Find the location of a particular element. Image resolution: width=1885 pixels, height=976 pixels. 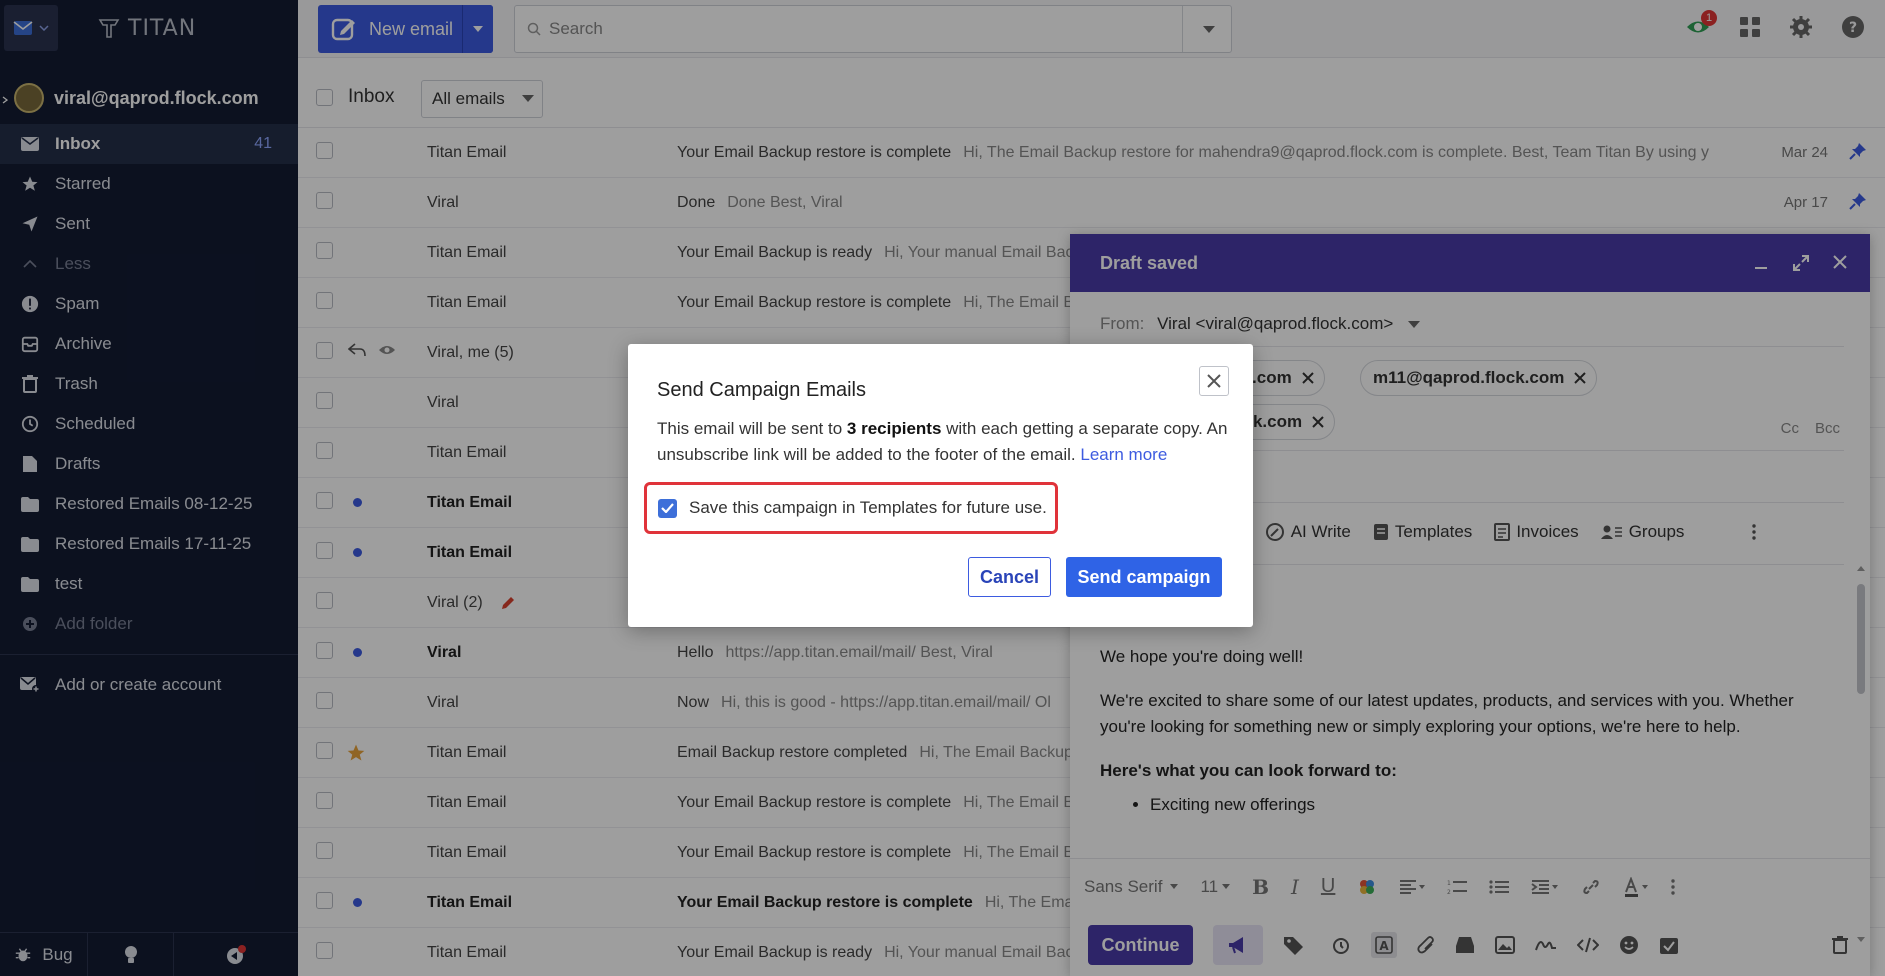

dialog-message-part: This email will be sent to is located at coordinates (752, 428).